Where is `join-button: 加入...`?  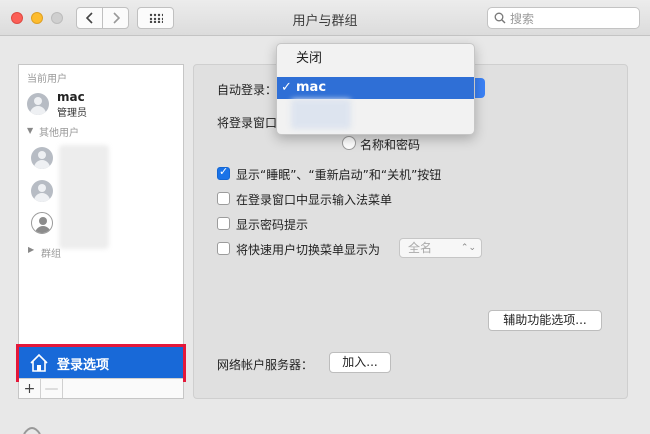 join-button: 加入... is located at coordinates (360, 362).